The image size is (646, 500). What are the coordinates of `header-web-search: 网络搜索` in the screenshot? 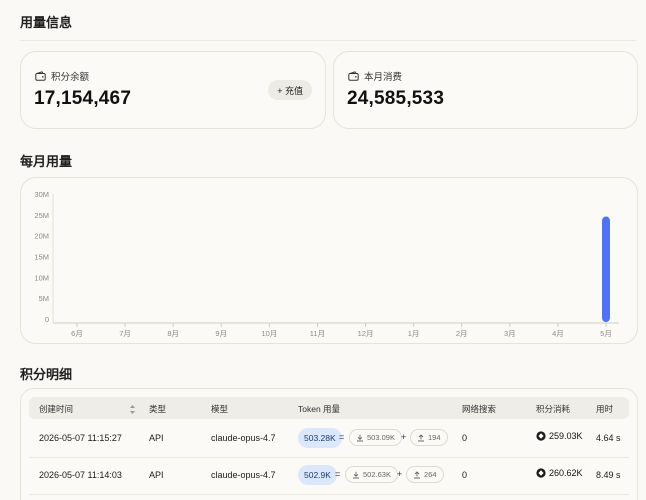 It's located at (479, 409).